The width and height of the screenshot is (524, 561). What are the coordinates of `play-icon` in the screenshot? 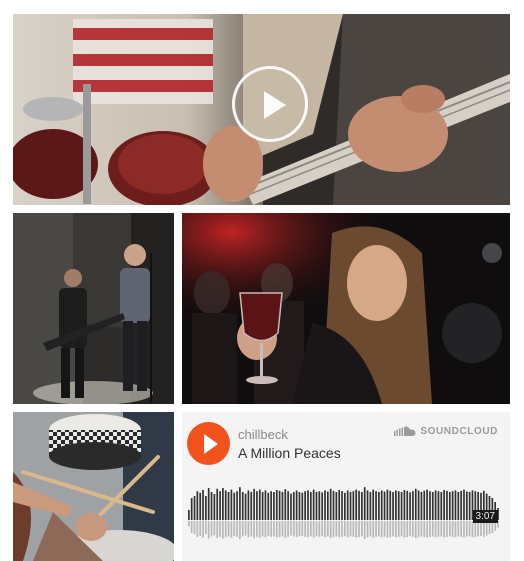 It's located at (211, 444).